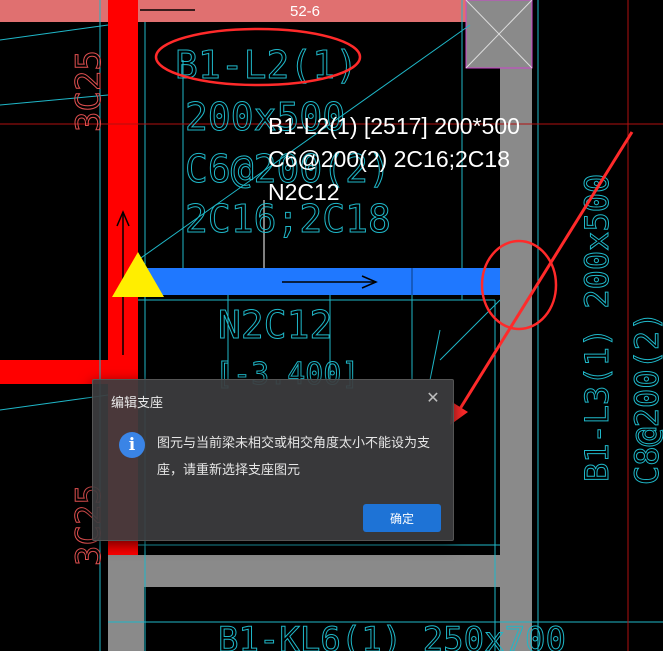  I want to click on top-beam-strip, so click(235, 11).